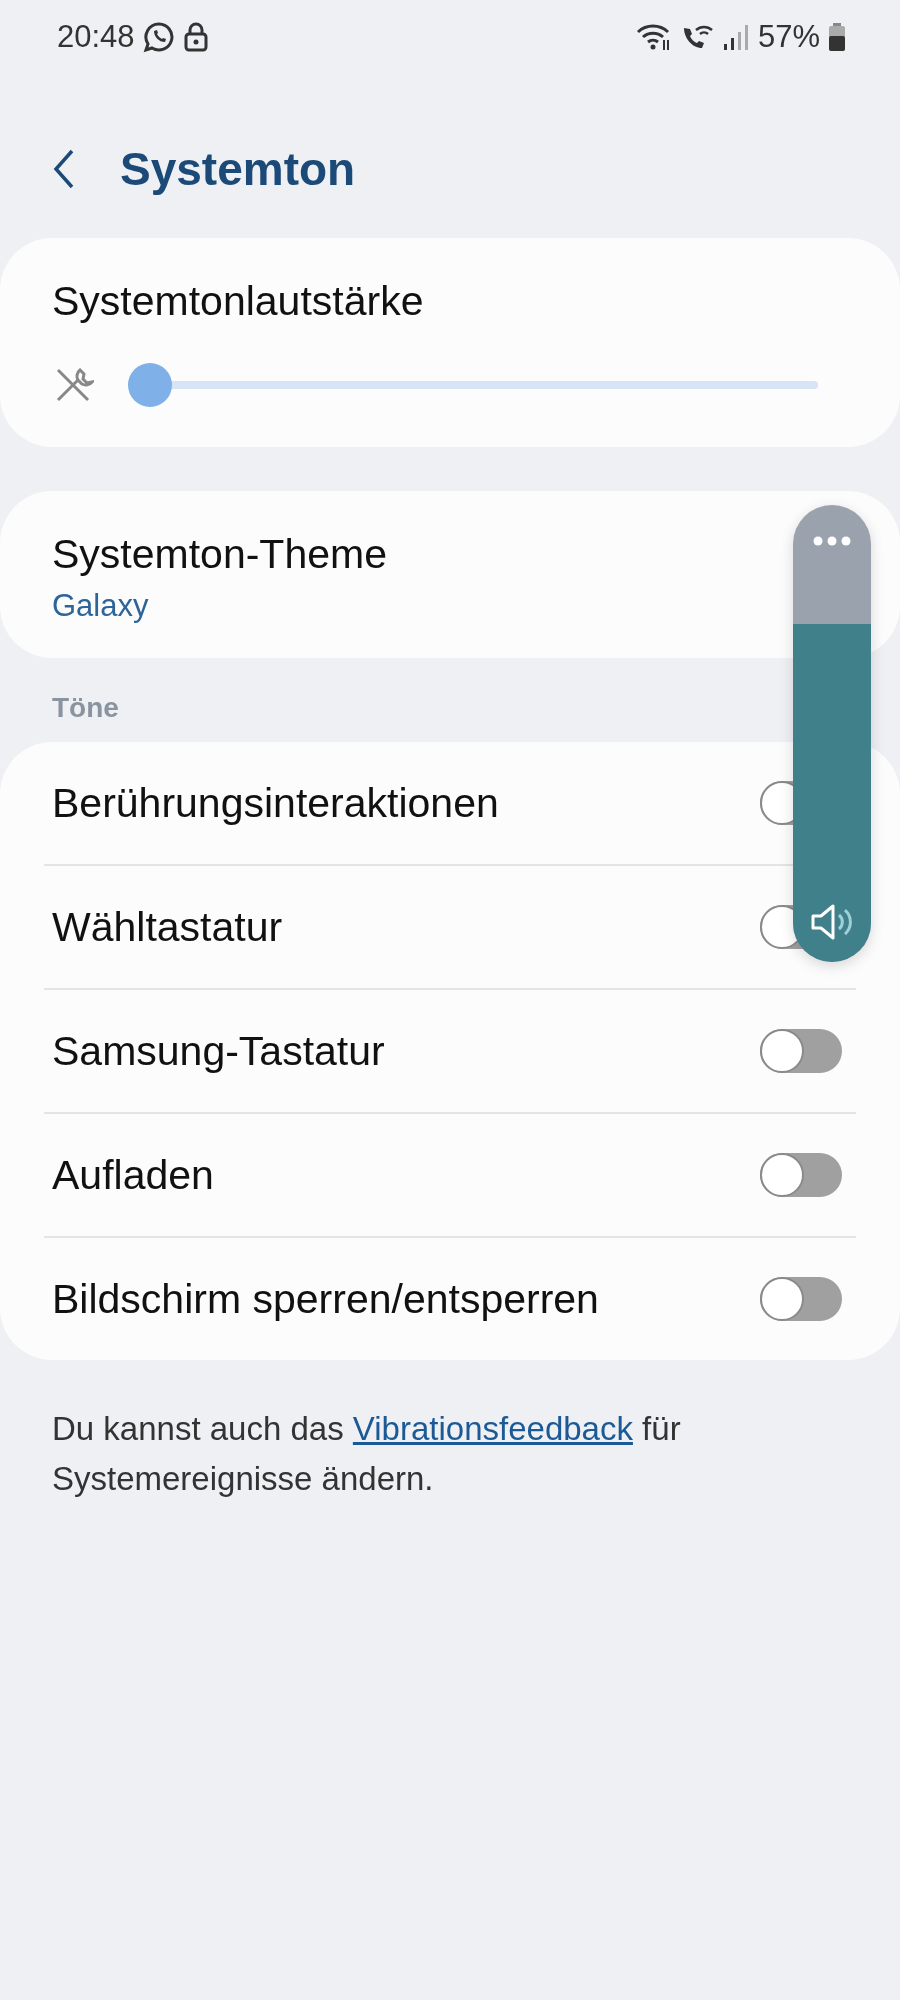 This screenshot has width=900, height=2000. Describe the element at coordinates (158, 37) in the screenshot. I see `chat-icon` at that location.